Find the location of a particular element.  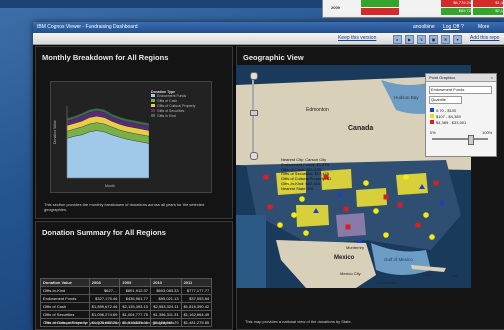

slider-min-label: 0% is located at coordinates (433, 132).